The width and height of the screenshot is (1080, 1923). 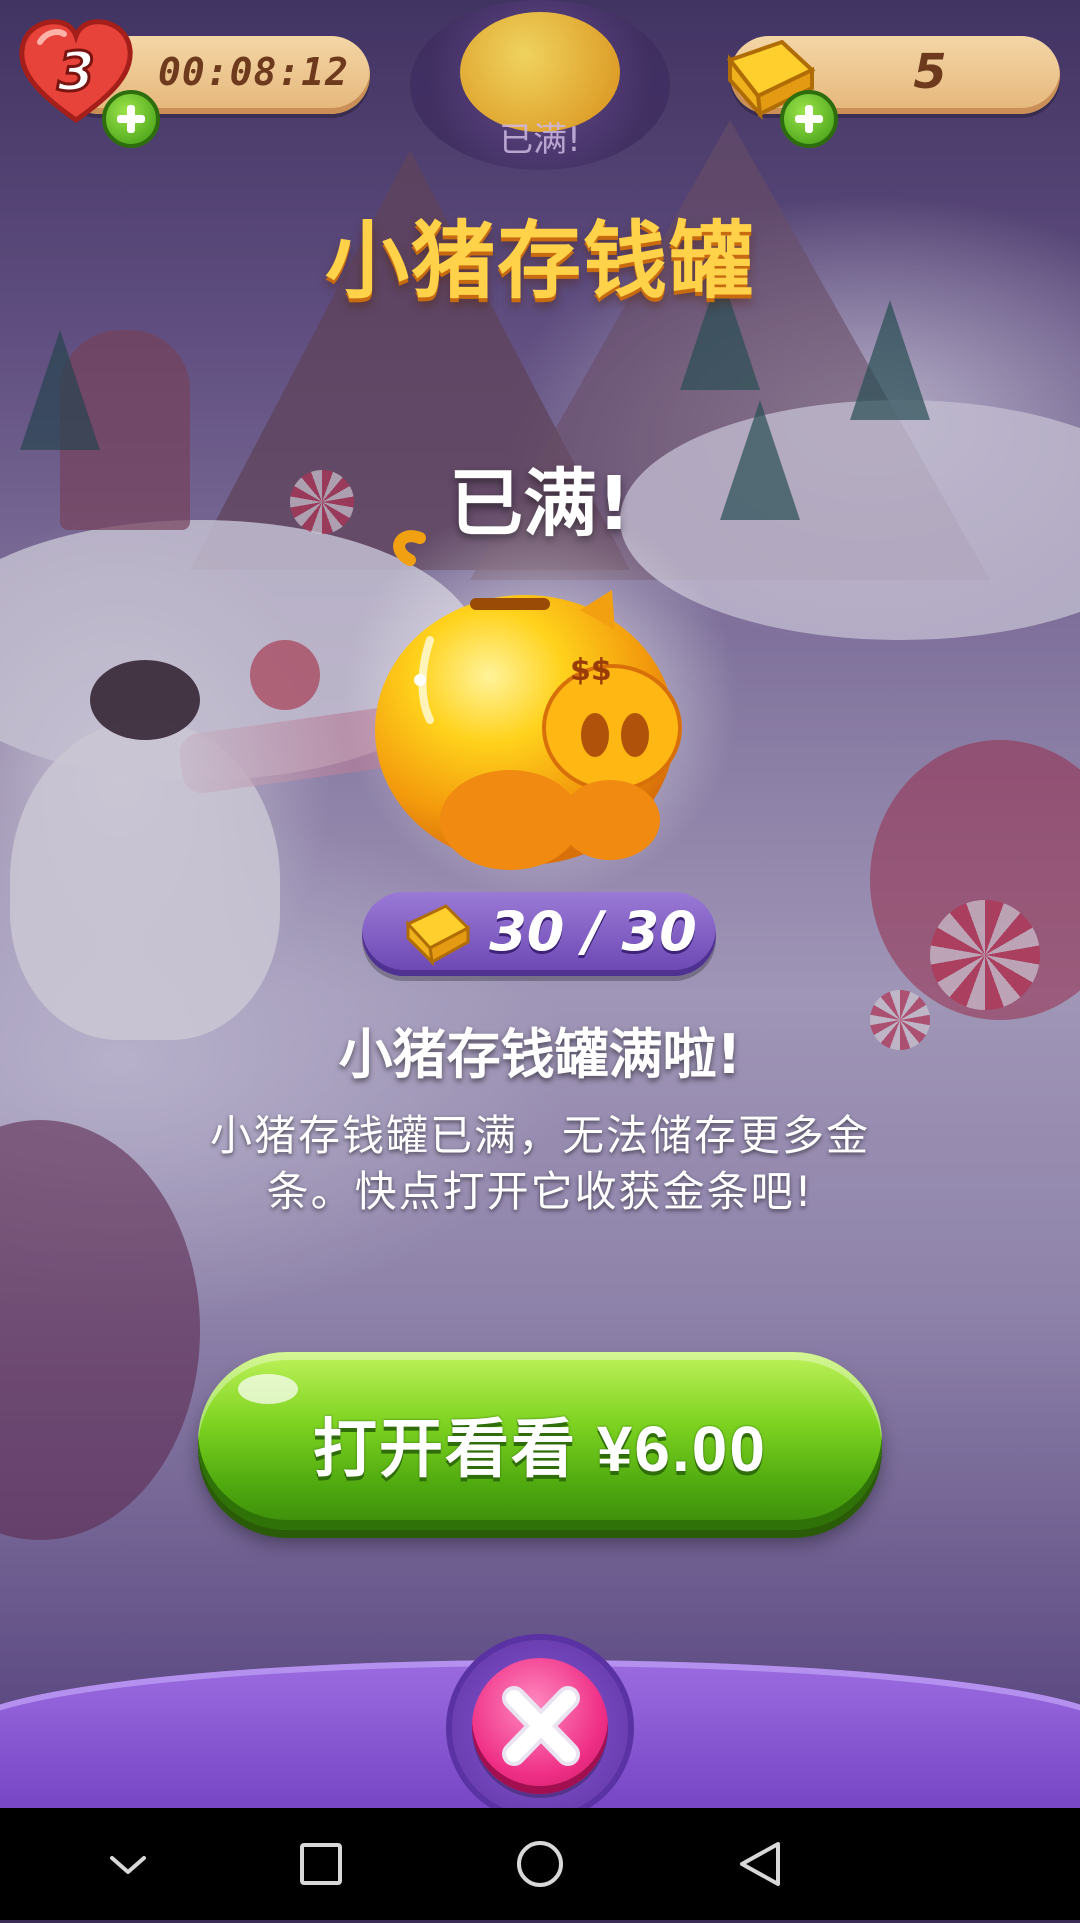 I want to click on home-button, so click(x=540, y=1864).